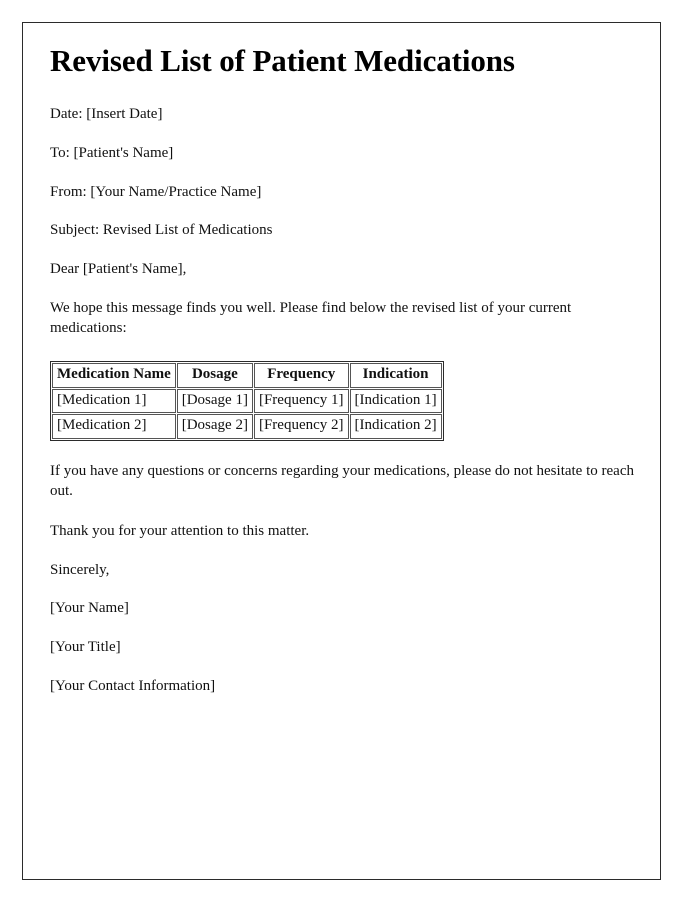  I want to click on cell-frequency: [Frequency 1], so click(301, 401).